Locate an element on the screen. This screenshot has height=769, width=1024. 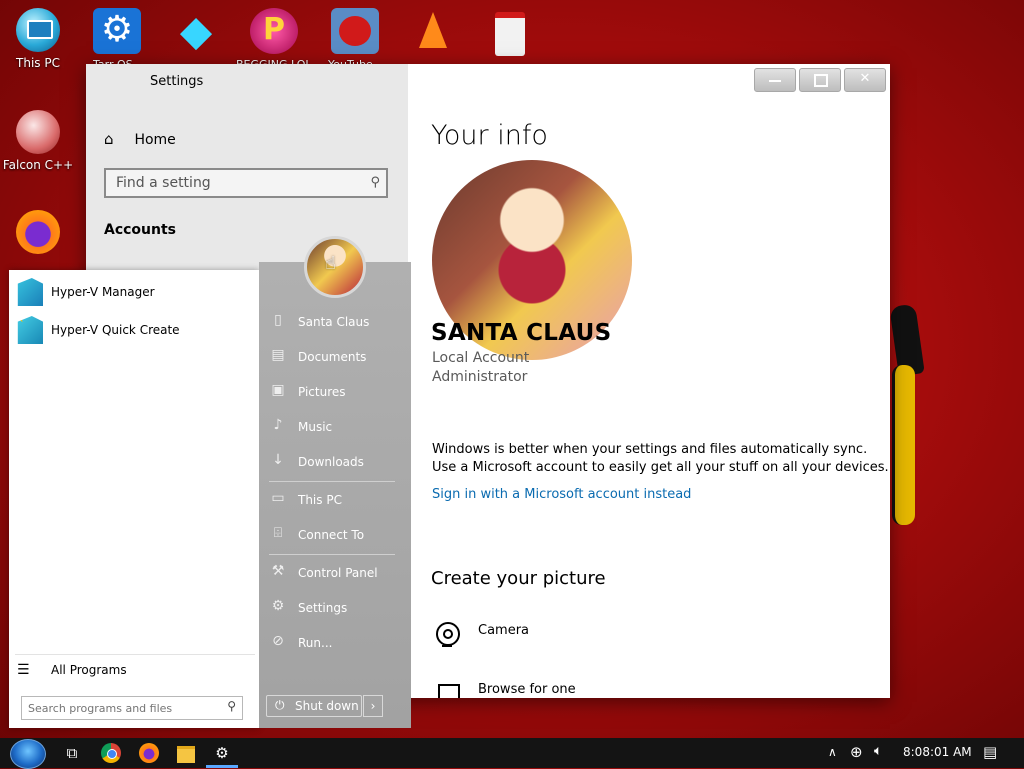
user-icon: ▯ is located at coordinates (278, 320).